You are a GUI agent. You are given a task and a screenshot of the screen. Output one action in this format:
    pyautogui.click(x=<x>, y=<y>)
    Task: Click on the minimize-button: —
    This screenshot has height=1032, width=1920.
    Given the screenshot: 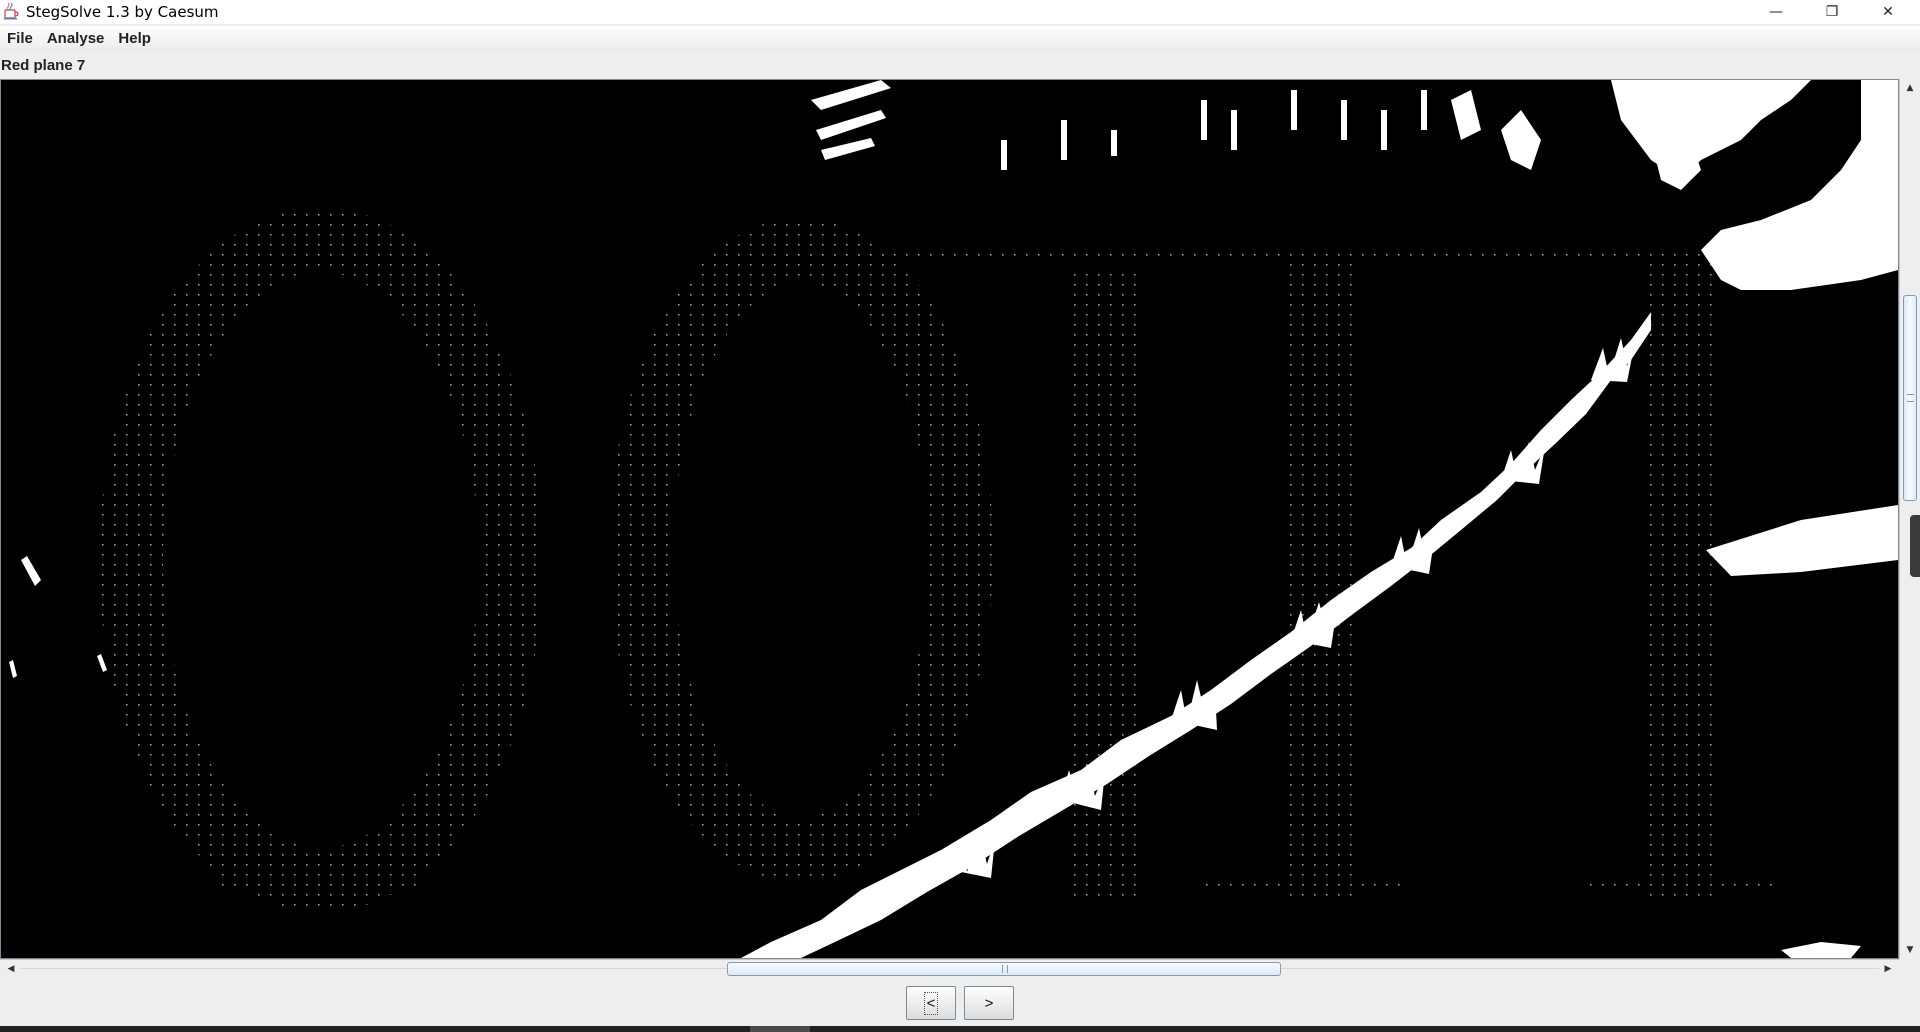 What is the action you would take?
    pyautogui.click(x=1776, y=12)
    